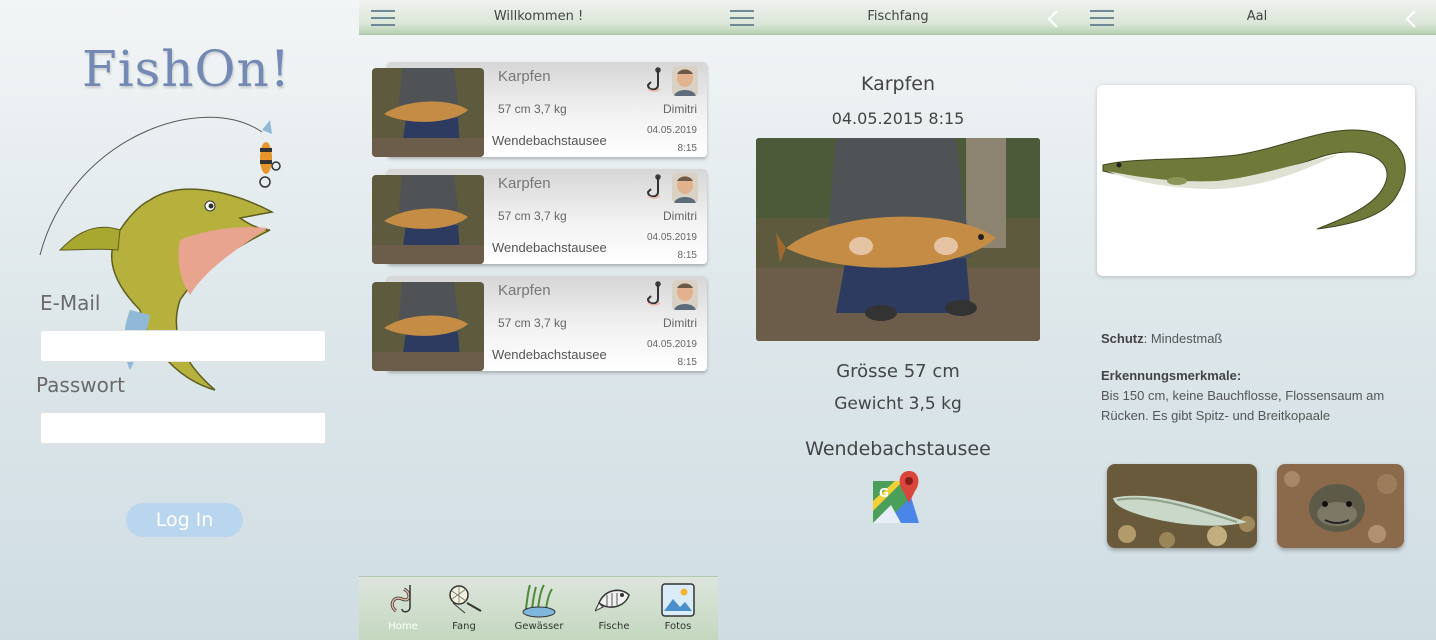  Describe the element at coordinates (678, 600) in the screenshot. I see `photo-icon` at that location.